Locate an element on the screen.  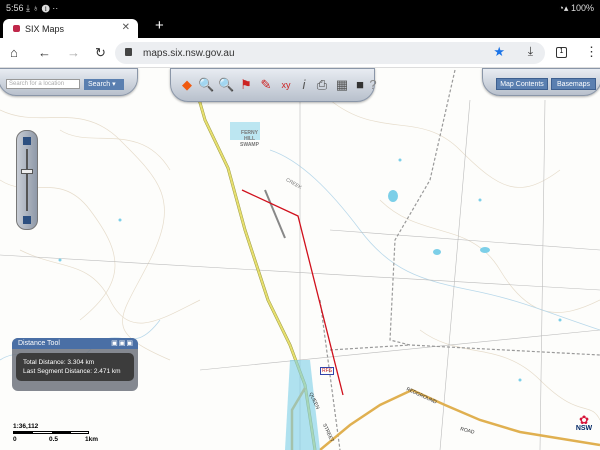
back-icon: ← is located at coordinates (44, 52).